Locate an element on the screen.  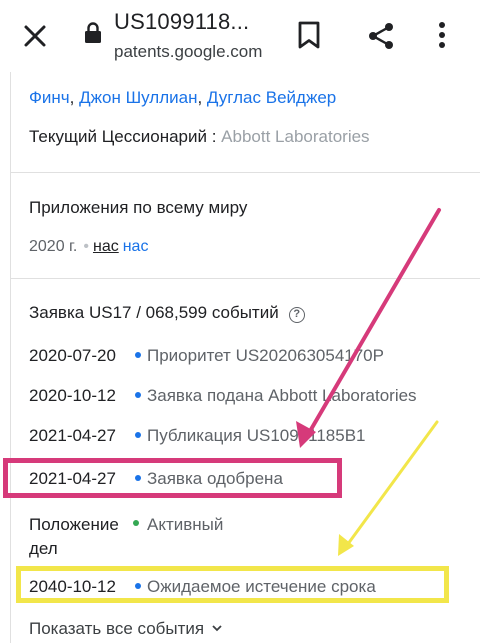
event-row: 2020-07-20 Приоритет US202063054170P is located at coordinates (206, 356).